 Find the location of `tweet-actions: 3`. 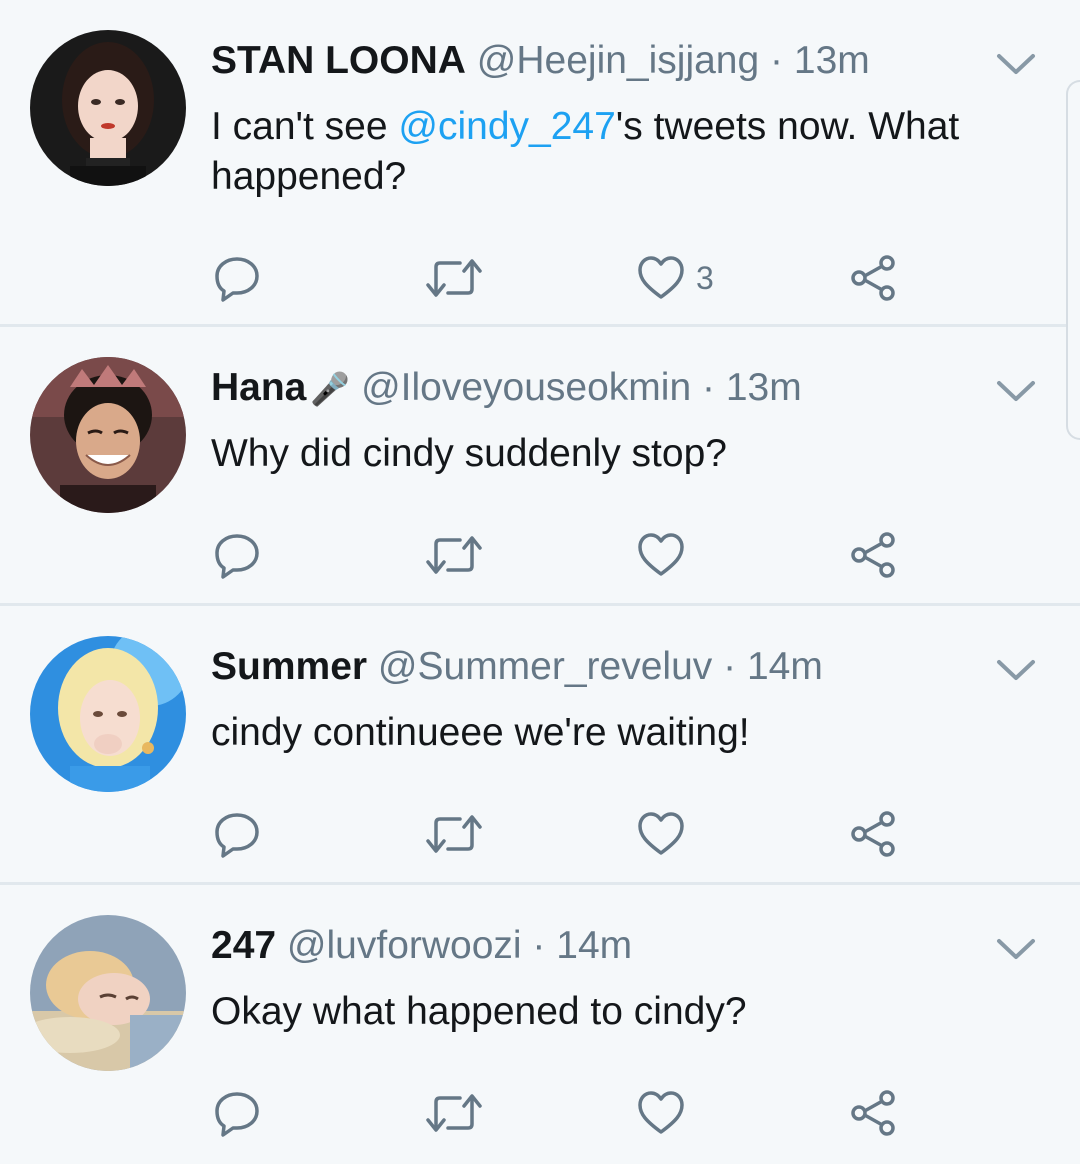

tweet-actions: 3 is located at coordinates (540, 278).